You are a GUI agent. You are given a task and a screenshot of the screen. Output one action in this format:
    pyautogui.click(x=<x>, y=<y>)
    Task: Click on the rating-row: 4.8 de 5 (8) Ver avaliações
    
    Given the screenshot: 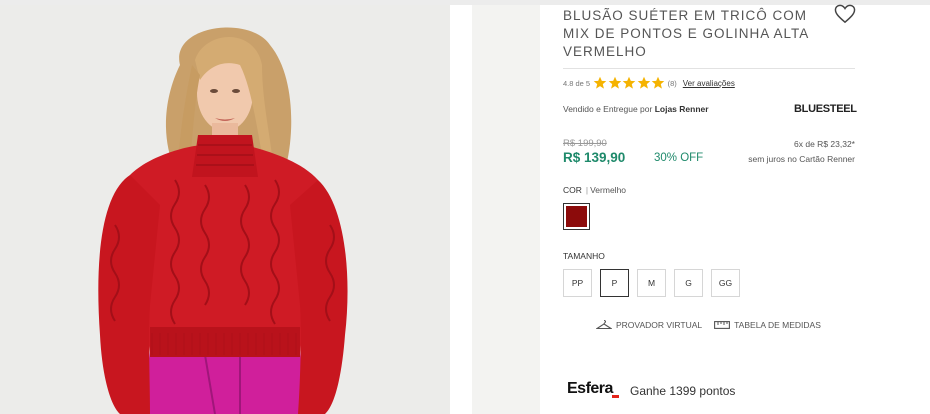 What is the action you would take?
    pyautogui.click(x=649, y=83)
    